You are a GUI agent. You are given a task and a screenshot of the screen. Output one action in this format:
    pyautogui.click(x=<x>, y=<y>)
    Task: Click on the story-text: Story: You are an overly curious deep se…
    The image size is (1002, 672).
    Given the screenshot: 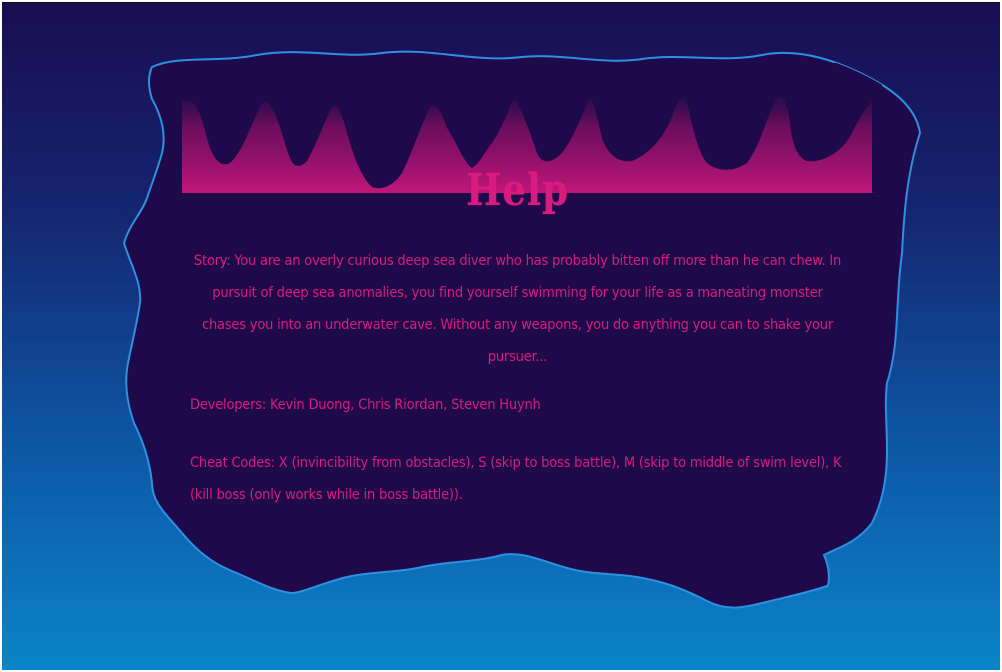 What is the action you would take?
    pyautogui.click(x=517, y=309)
    